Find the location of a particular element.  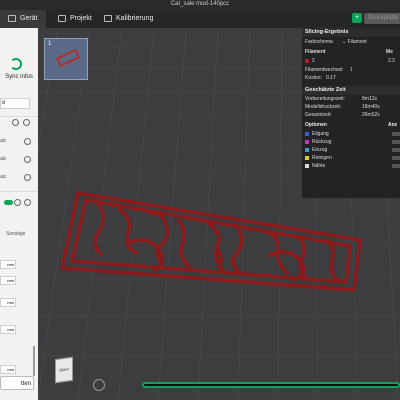

model-thumbnail is located at coordinates (68, 58).